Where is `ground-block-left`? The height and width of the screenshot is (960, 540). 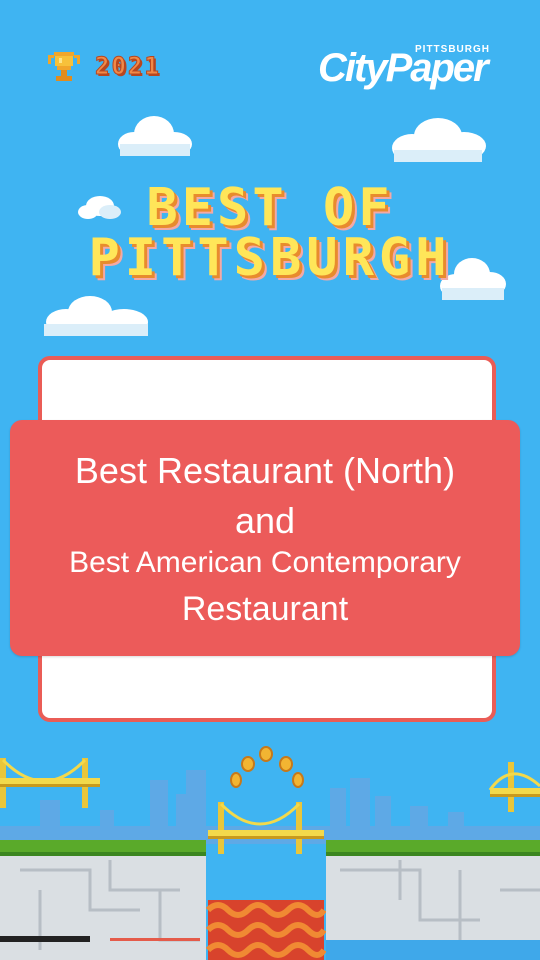
ground-block-left is located at coordinates (103, 900).